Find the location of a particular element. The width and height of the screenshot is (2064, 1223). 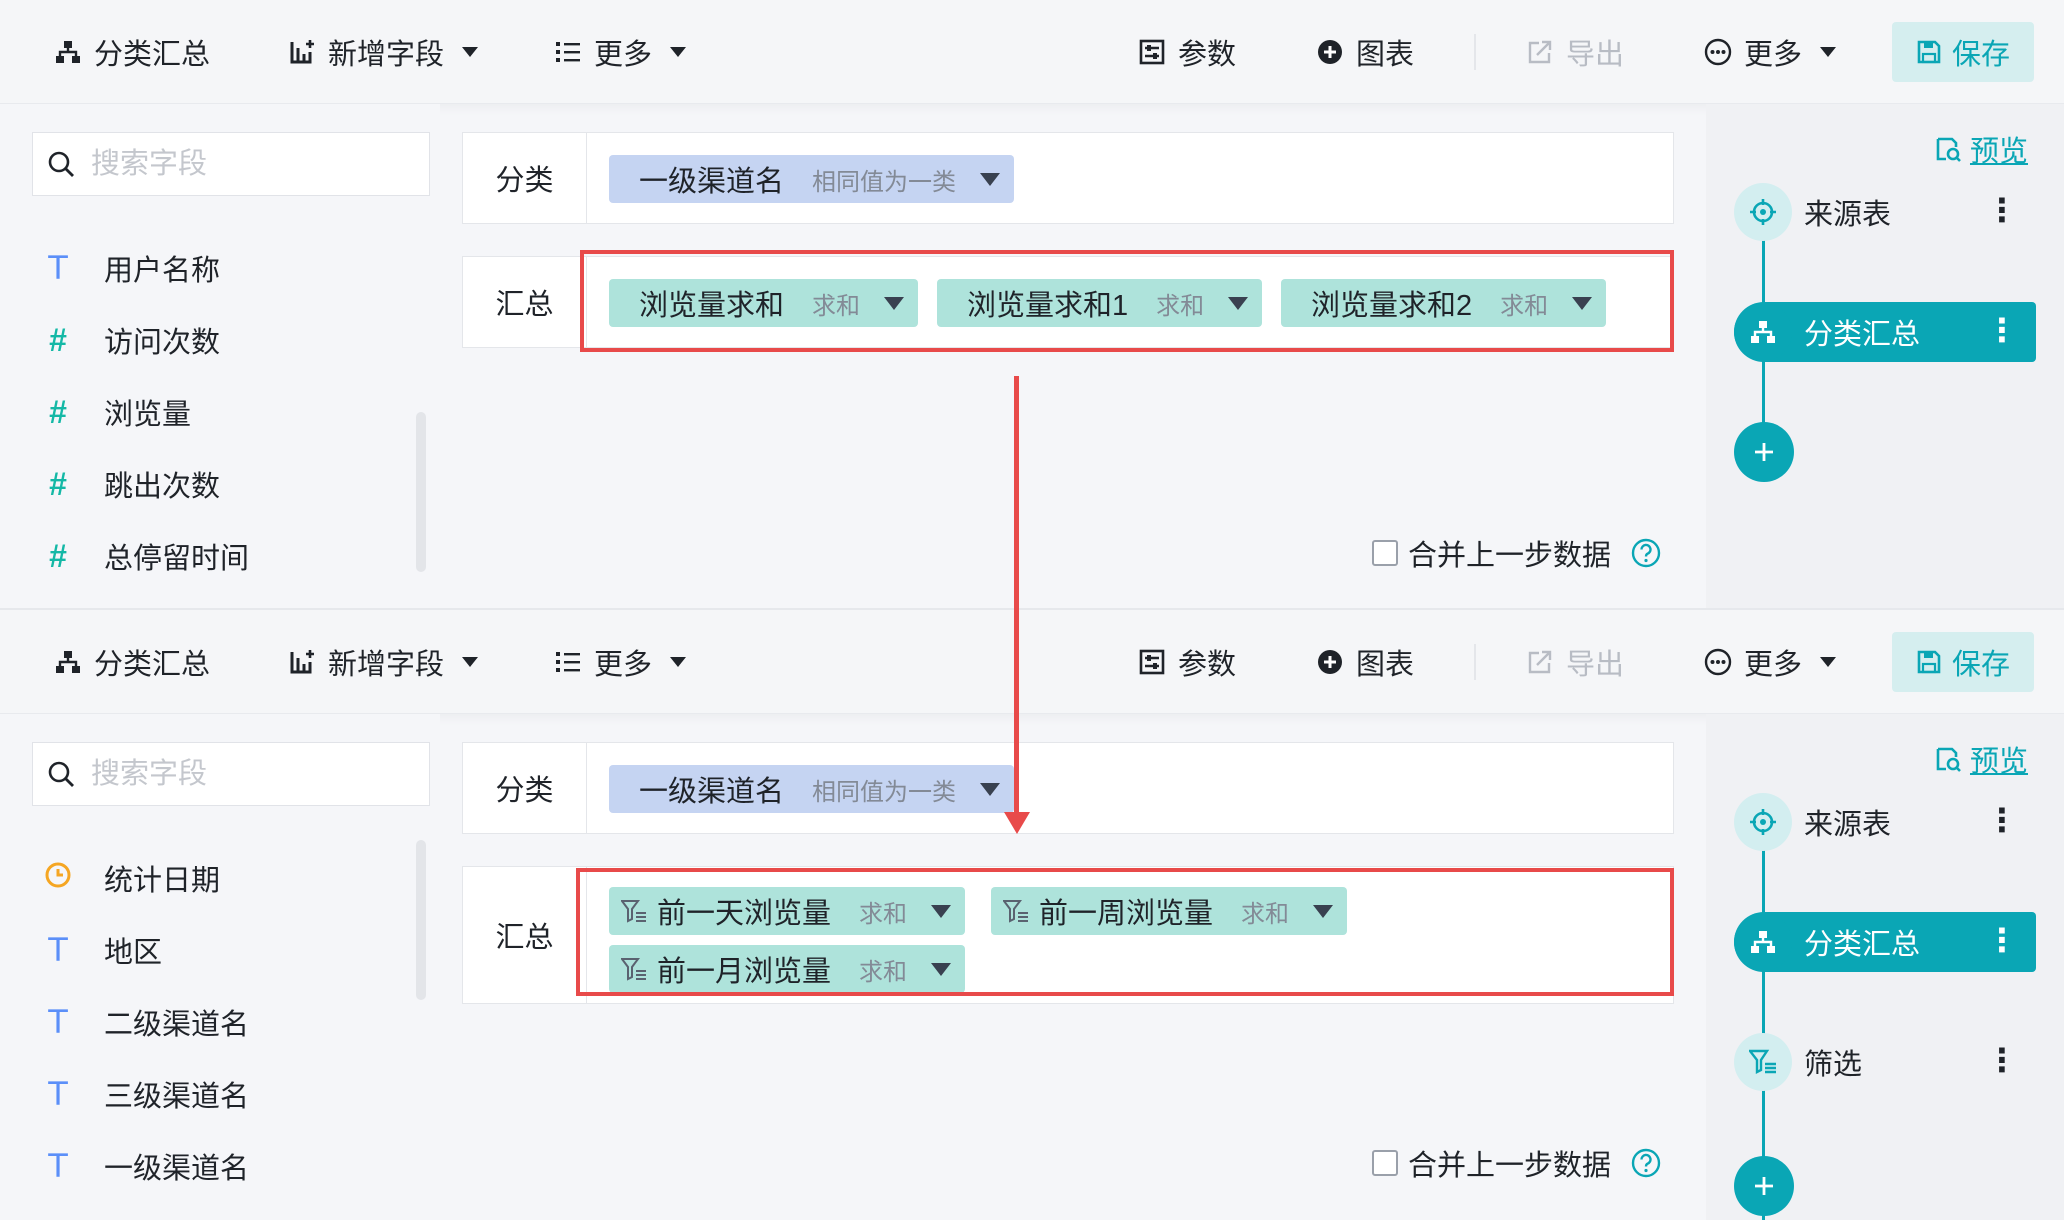

field-item: # 跳出次数 is located at coordinates (230, 484).